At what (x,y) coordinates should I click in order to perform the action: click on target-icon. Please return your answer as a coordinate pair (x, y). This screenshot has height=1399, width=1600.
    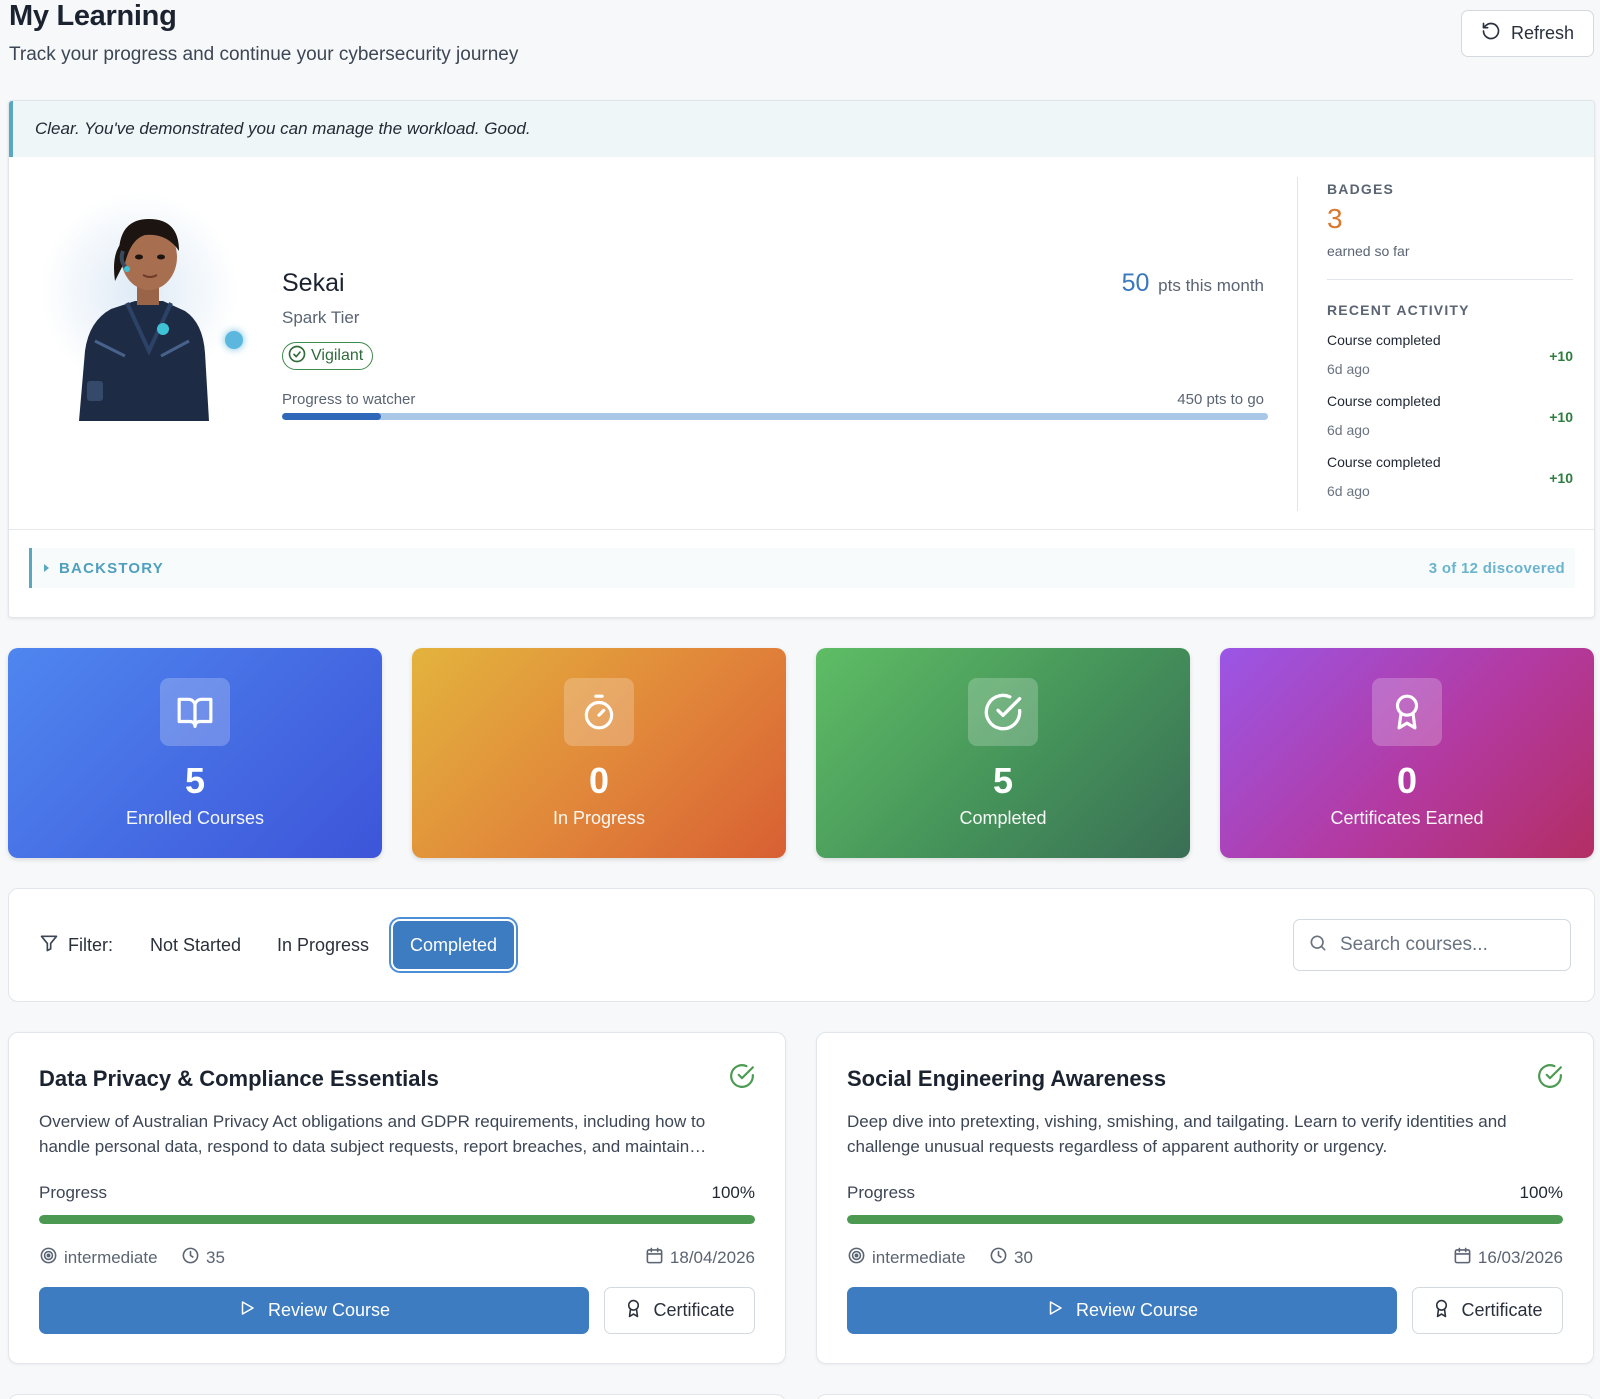
    Looking at the image, I should click on (856, 1258).